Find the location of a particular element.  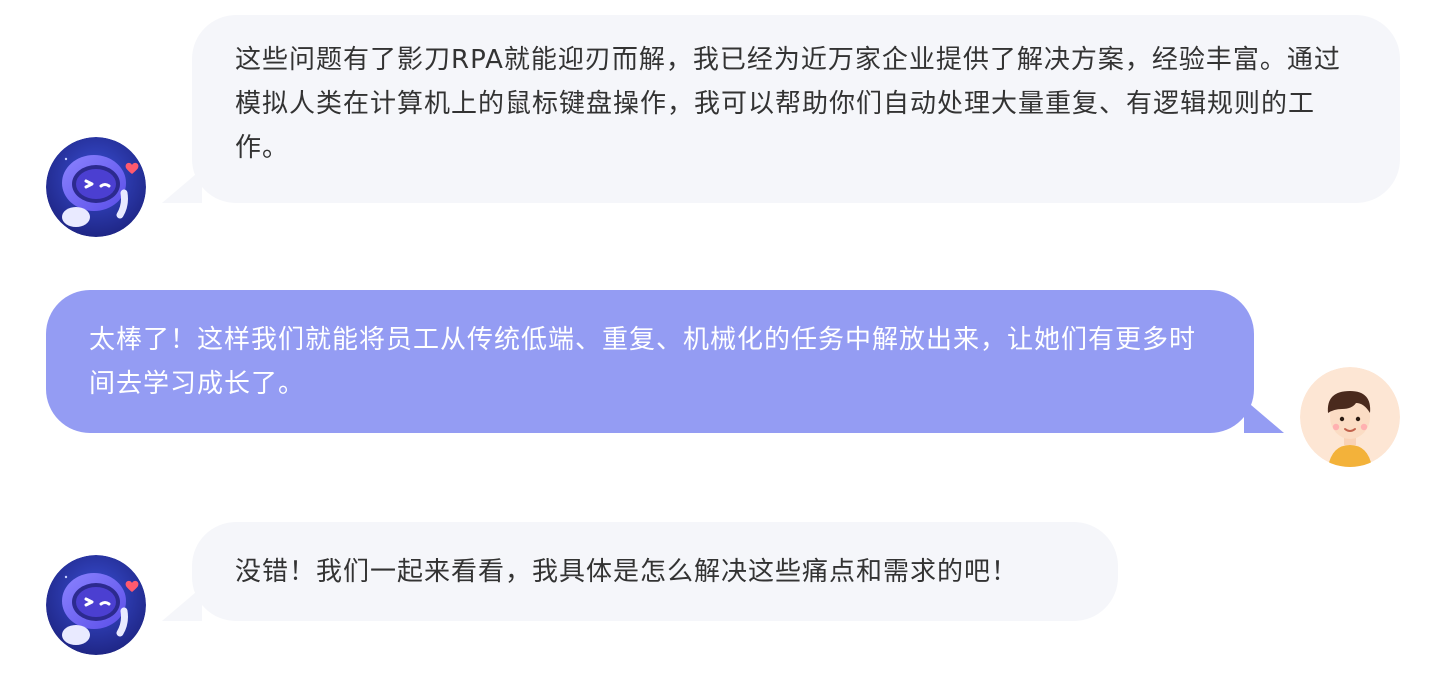

bot-message-bubble: 没错！我们一起来看看，我具体是怎么解决这些痛点和需求的吧！ is located at coordinates (655, 571).